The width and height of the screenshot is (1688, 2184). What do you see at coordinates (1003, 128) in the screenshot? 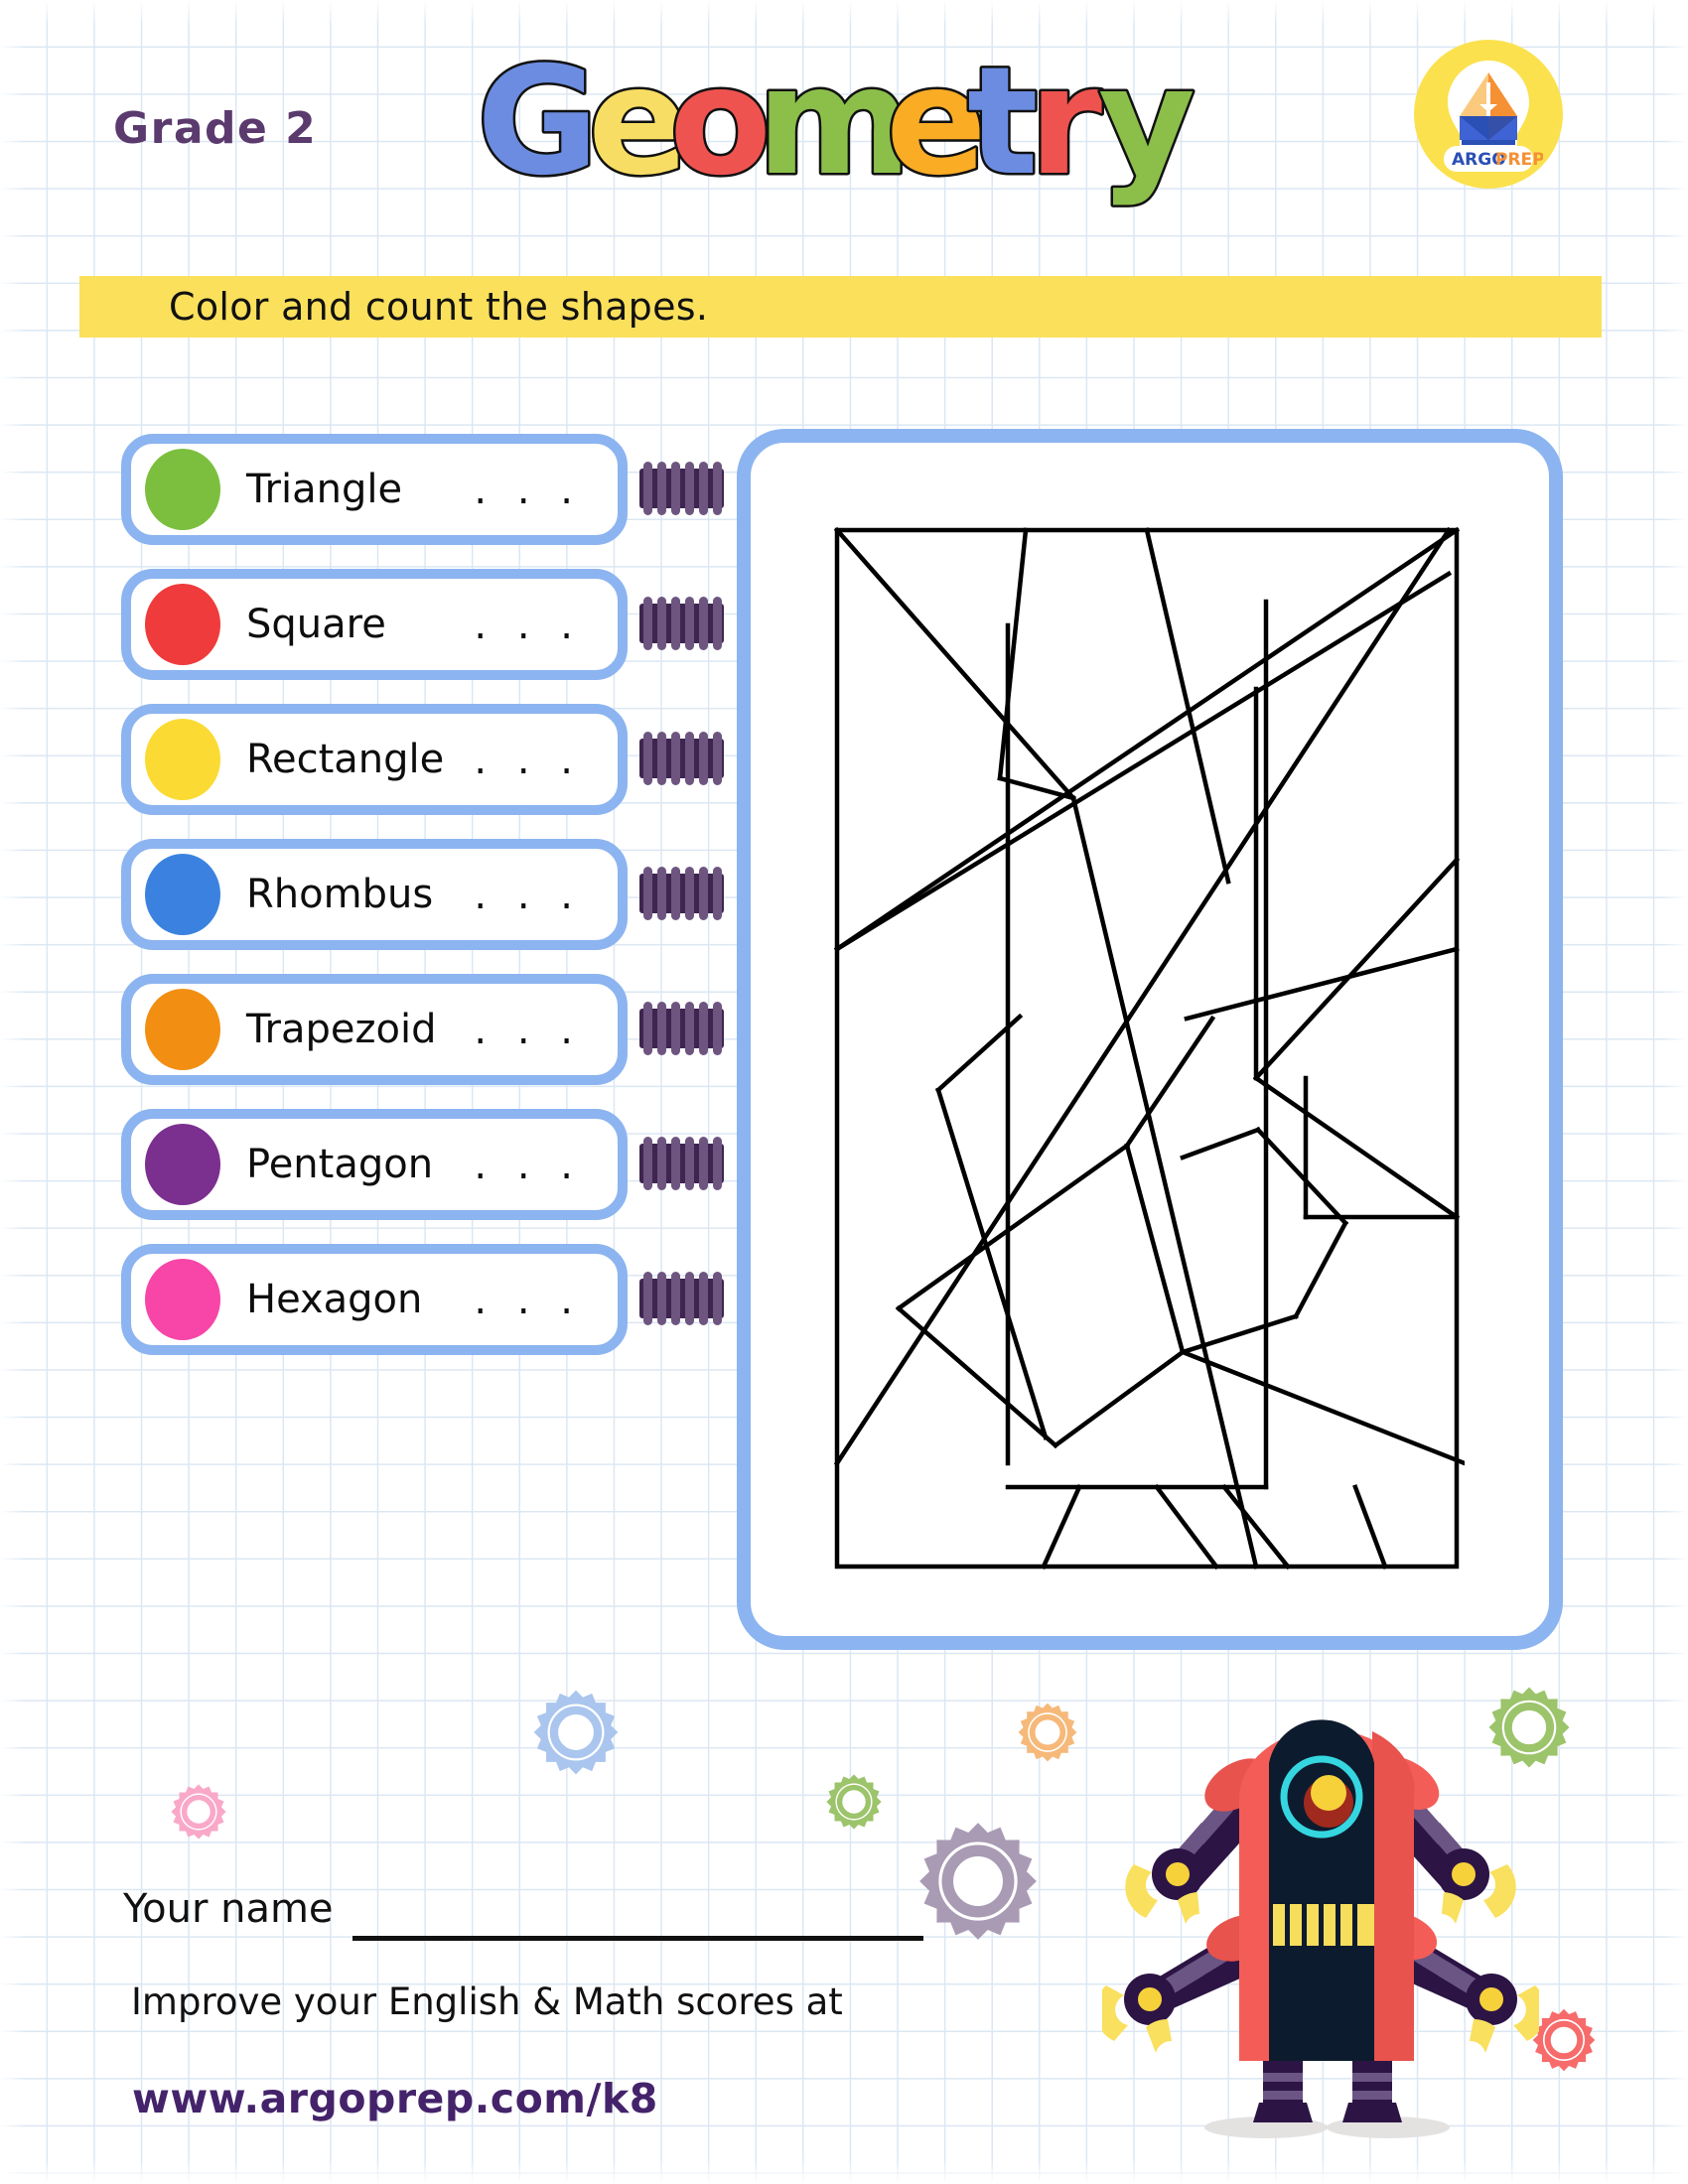
I see `title-letter-5: t` at bounding box center [1003, 128].